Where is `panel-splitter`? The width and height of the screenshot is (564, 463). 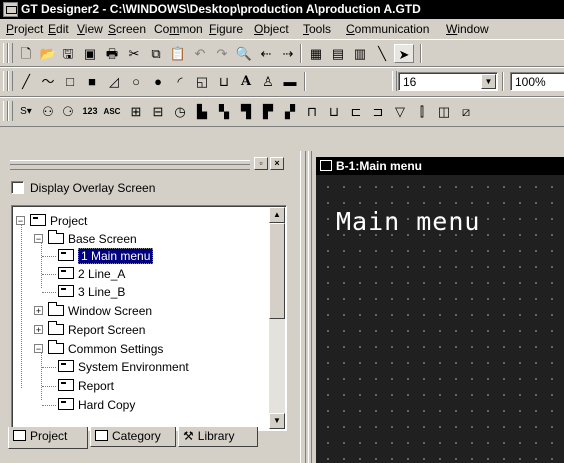 panel-splitter is located at coordinates (306, 307).